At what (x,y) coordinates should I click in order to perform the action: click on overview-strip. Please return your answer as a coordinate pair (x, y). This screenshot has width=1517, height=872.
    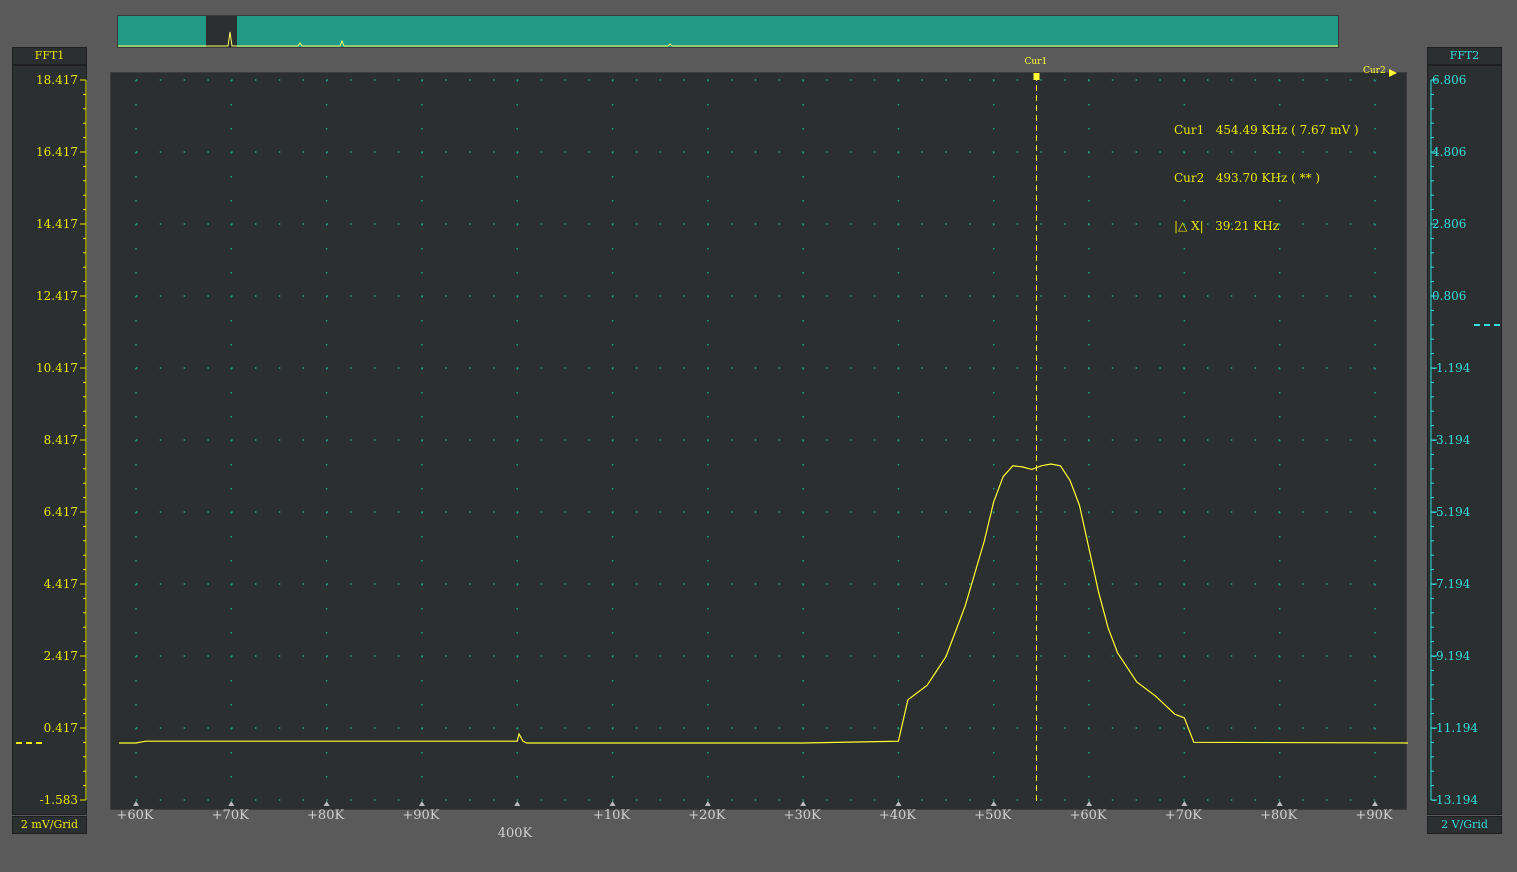
    Looking at the image, I should click on (728, 31).